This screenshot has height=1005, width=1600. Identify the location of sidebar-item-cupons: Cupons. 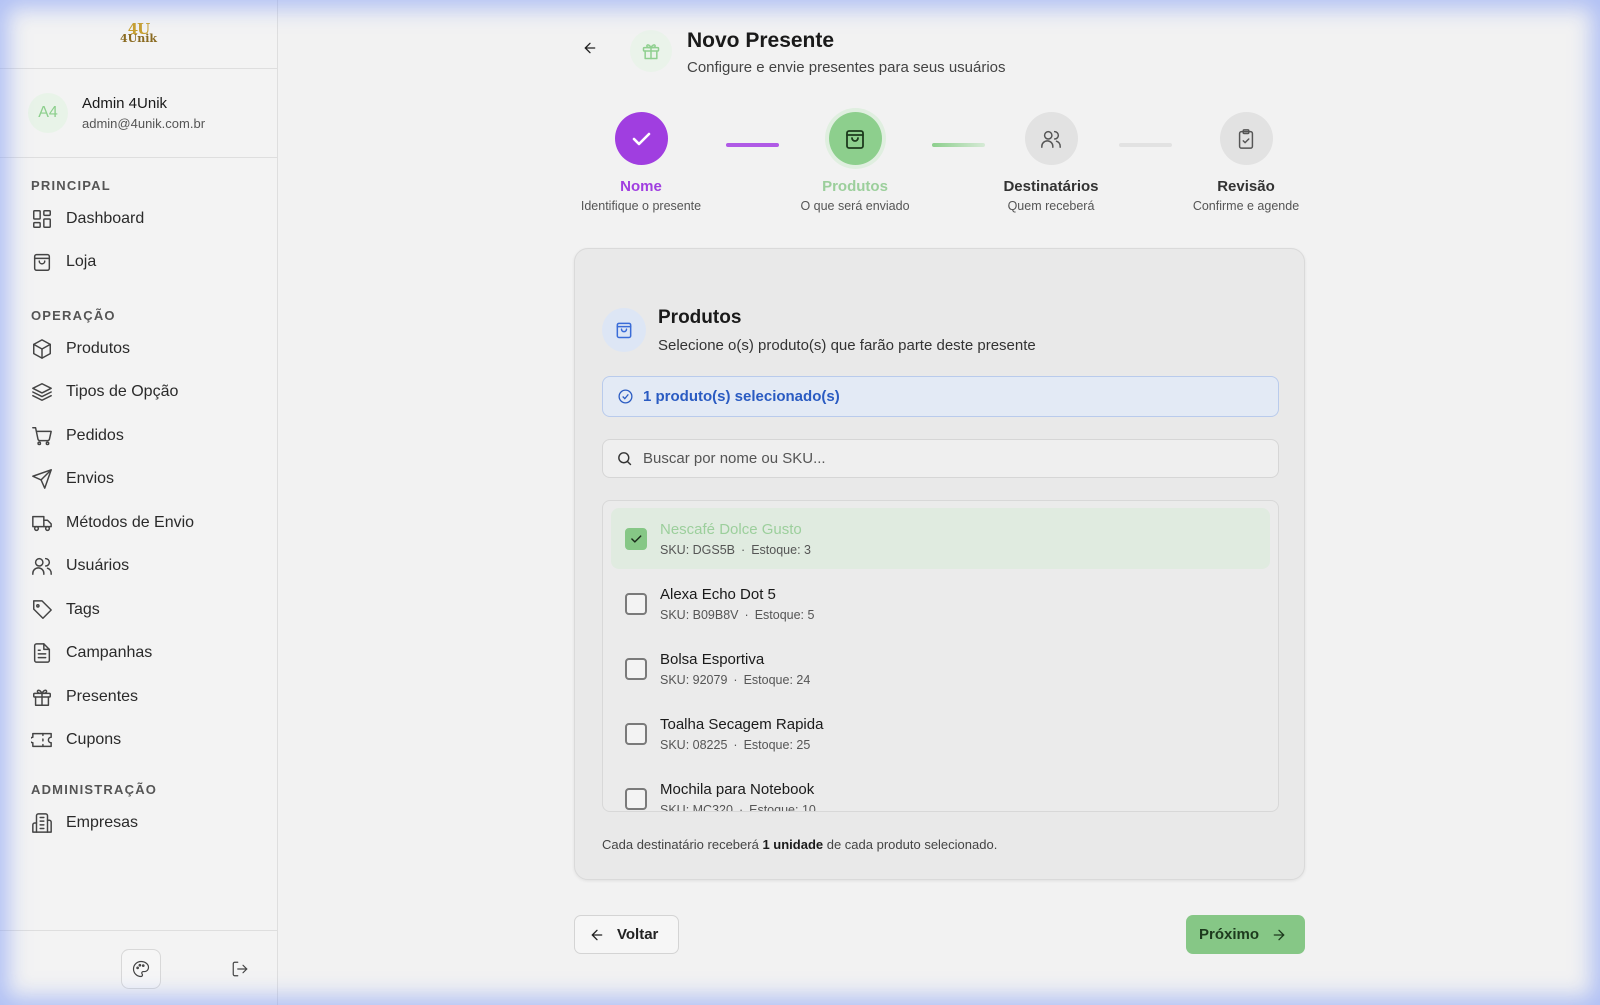
(138, 741).